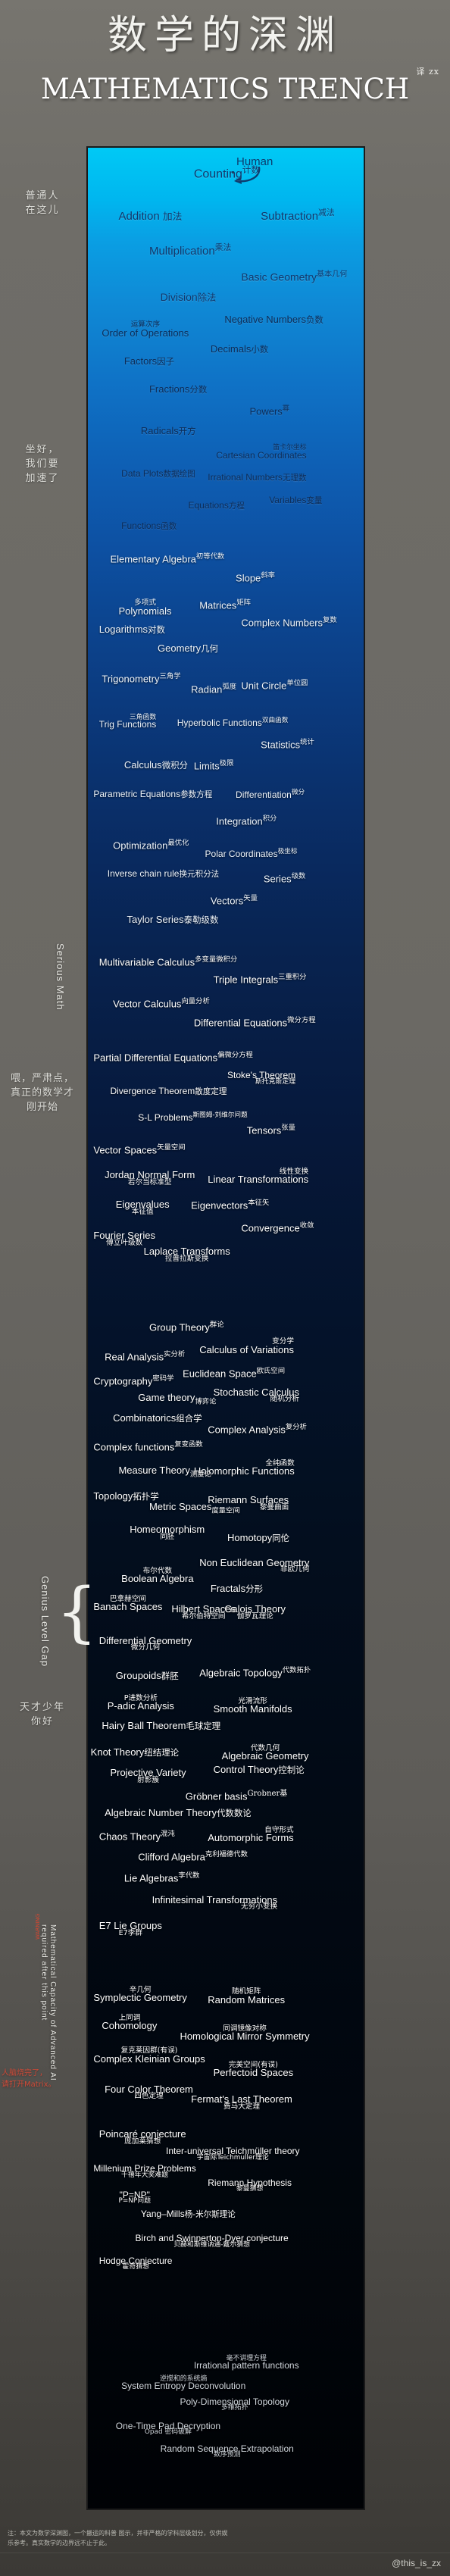  What do you see at coordinates (189, 1875) in the screenshot?
I see `trench-term-cn: 李代数` at bounding box center [189, 1875].